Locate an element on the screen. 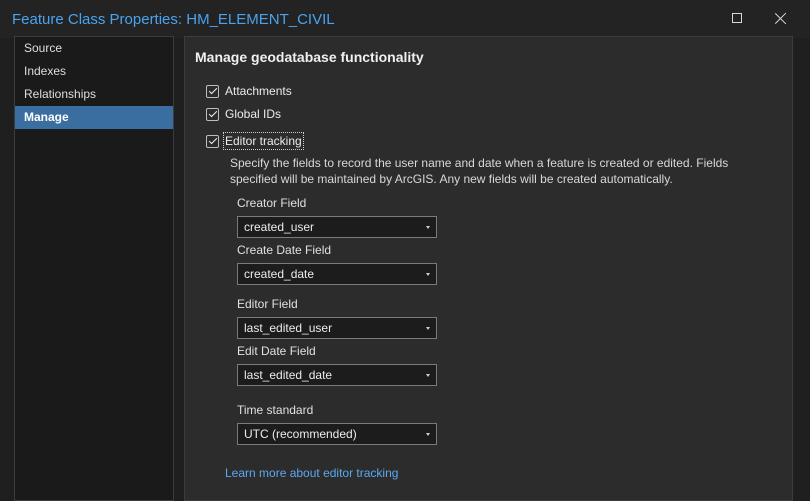 The width and height of the screenshot is (810, 501). section-title: Manage geodatabase functionality is located at coordinates (309, 57).